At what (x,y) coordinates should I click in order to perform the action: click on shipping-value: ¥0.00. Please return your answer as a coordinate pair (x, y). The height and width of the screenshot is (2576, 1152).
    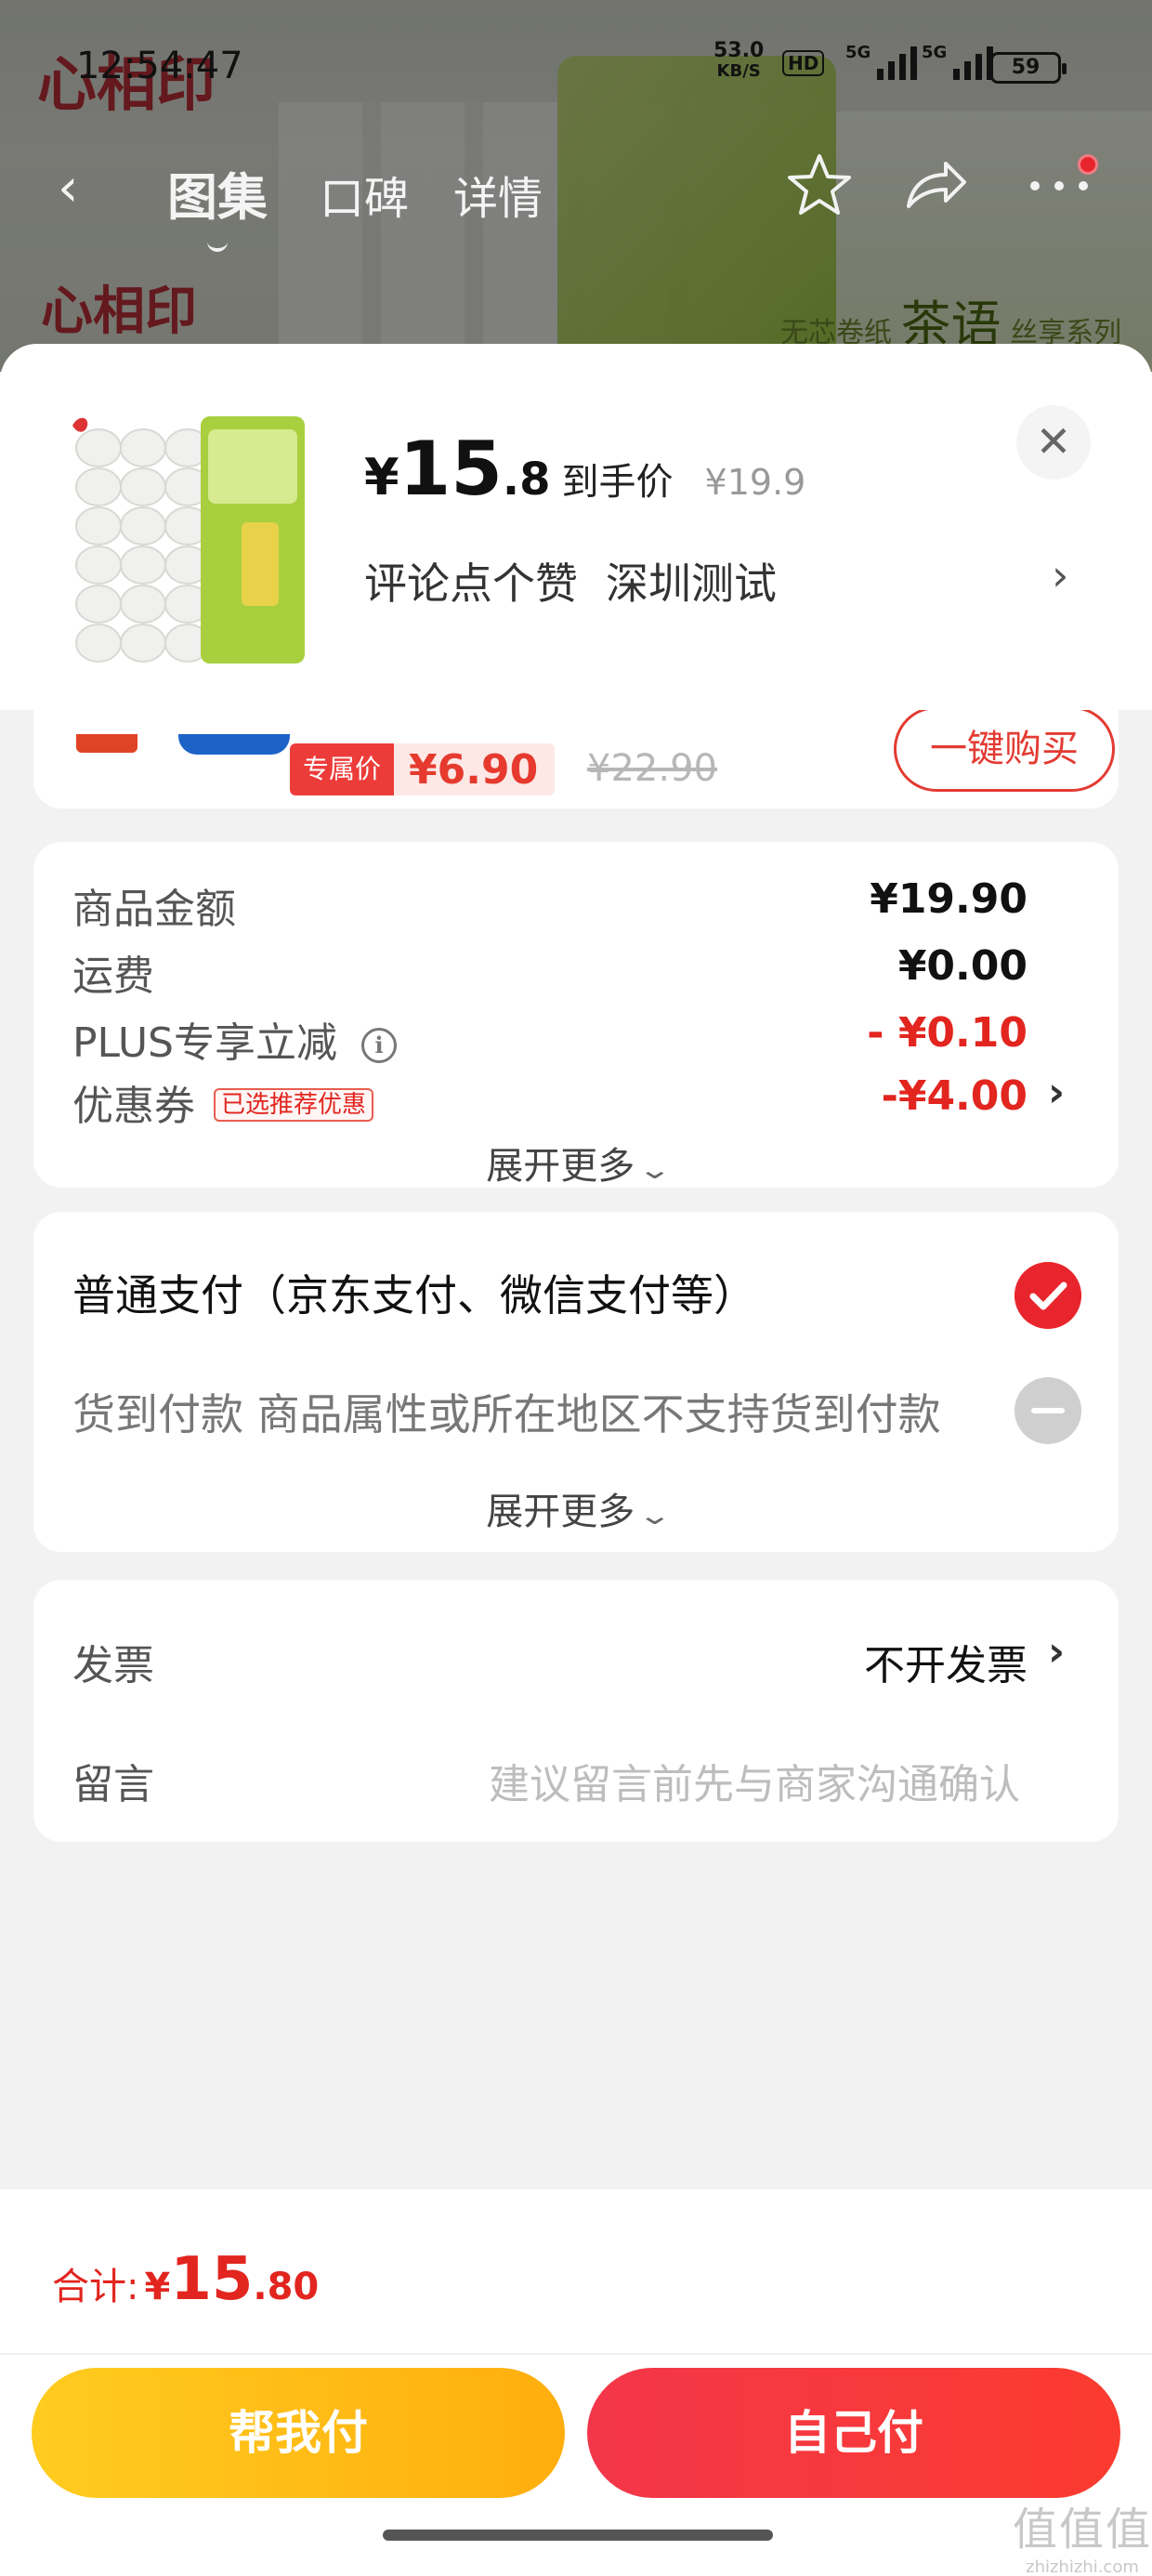
    Looking at the image, I should click on (962, 966).